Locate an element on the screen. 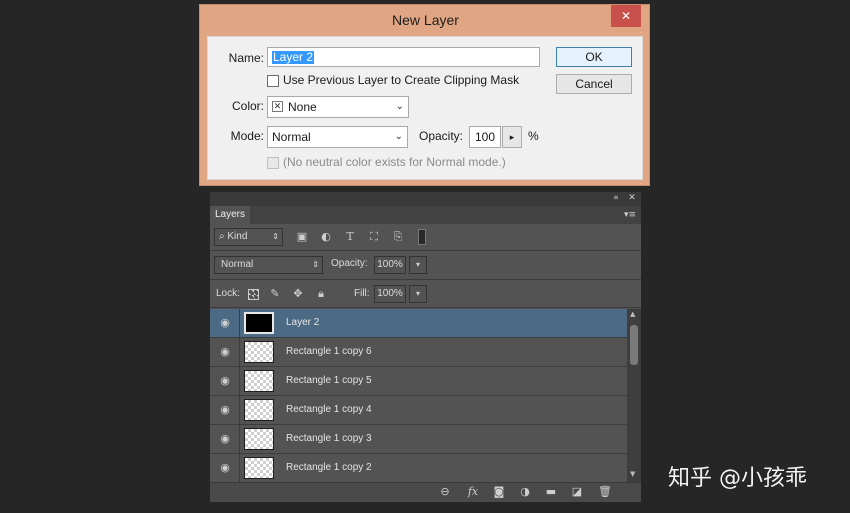 The image size is (850, 513). layer-row: ◉ Rectangle 1 copy 6 is located at coordinates (418, 352).